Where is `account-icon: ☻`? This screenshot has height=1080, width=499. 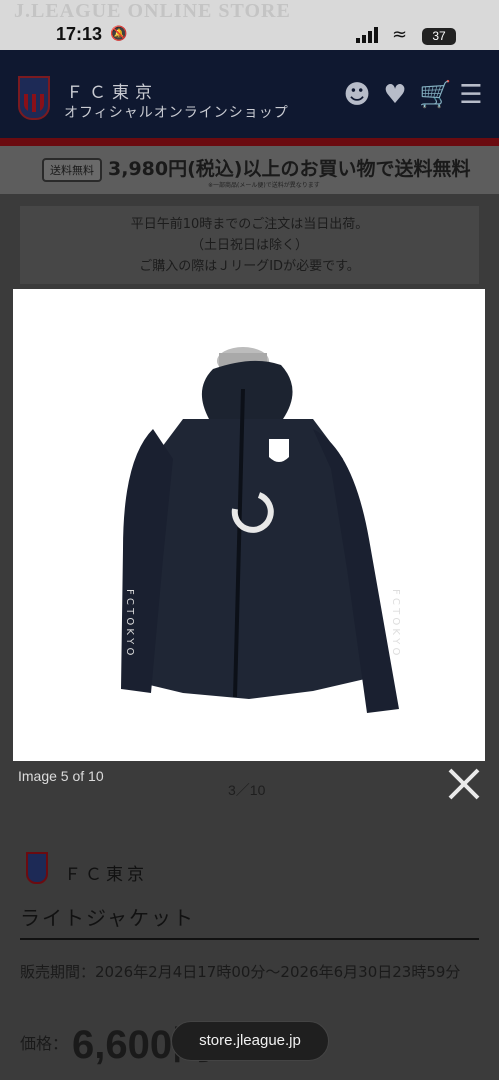 account-icon: ☻ is located at coordinates (357, 95).